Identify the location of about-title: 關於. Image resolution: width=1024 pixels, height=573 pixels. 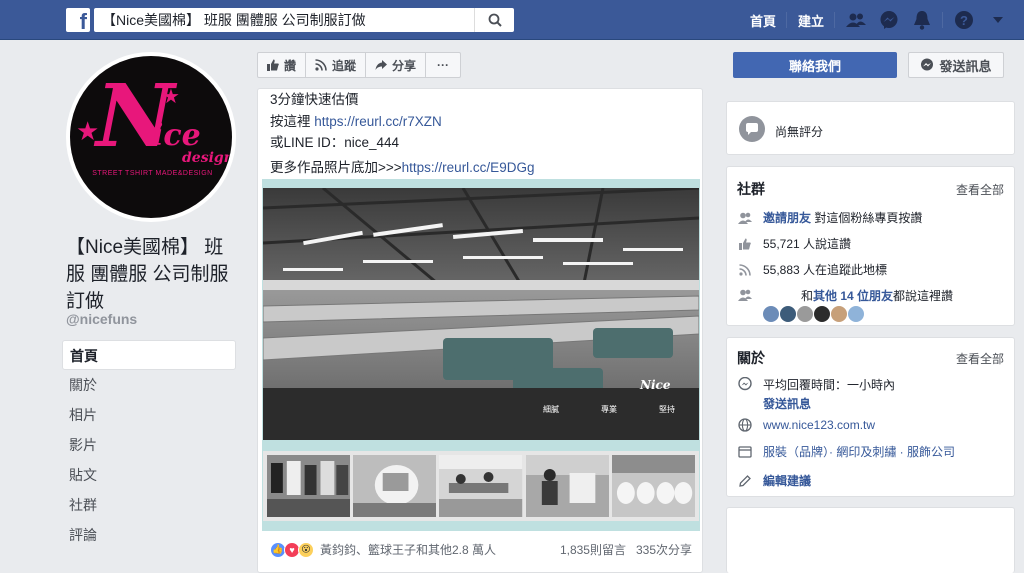
(751, 358).